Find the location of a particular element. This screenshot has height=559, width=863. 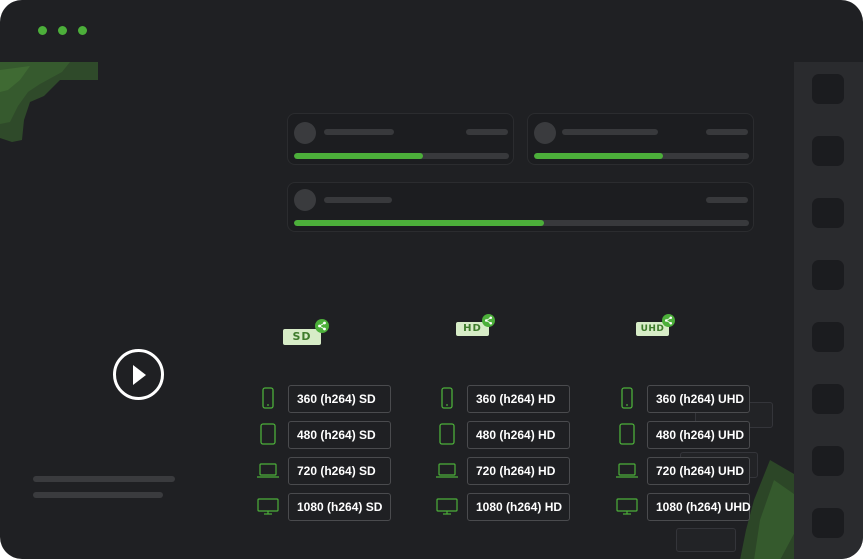

play-button is located at coordinates (138, 374).